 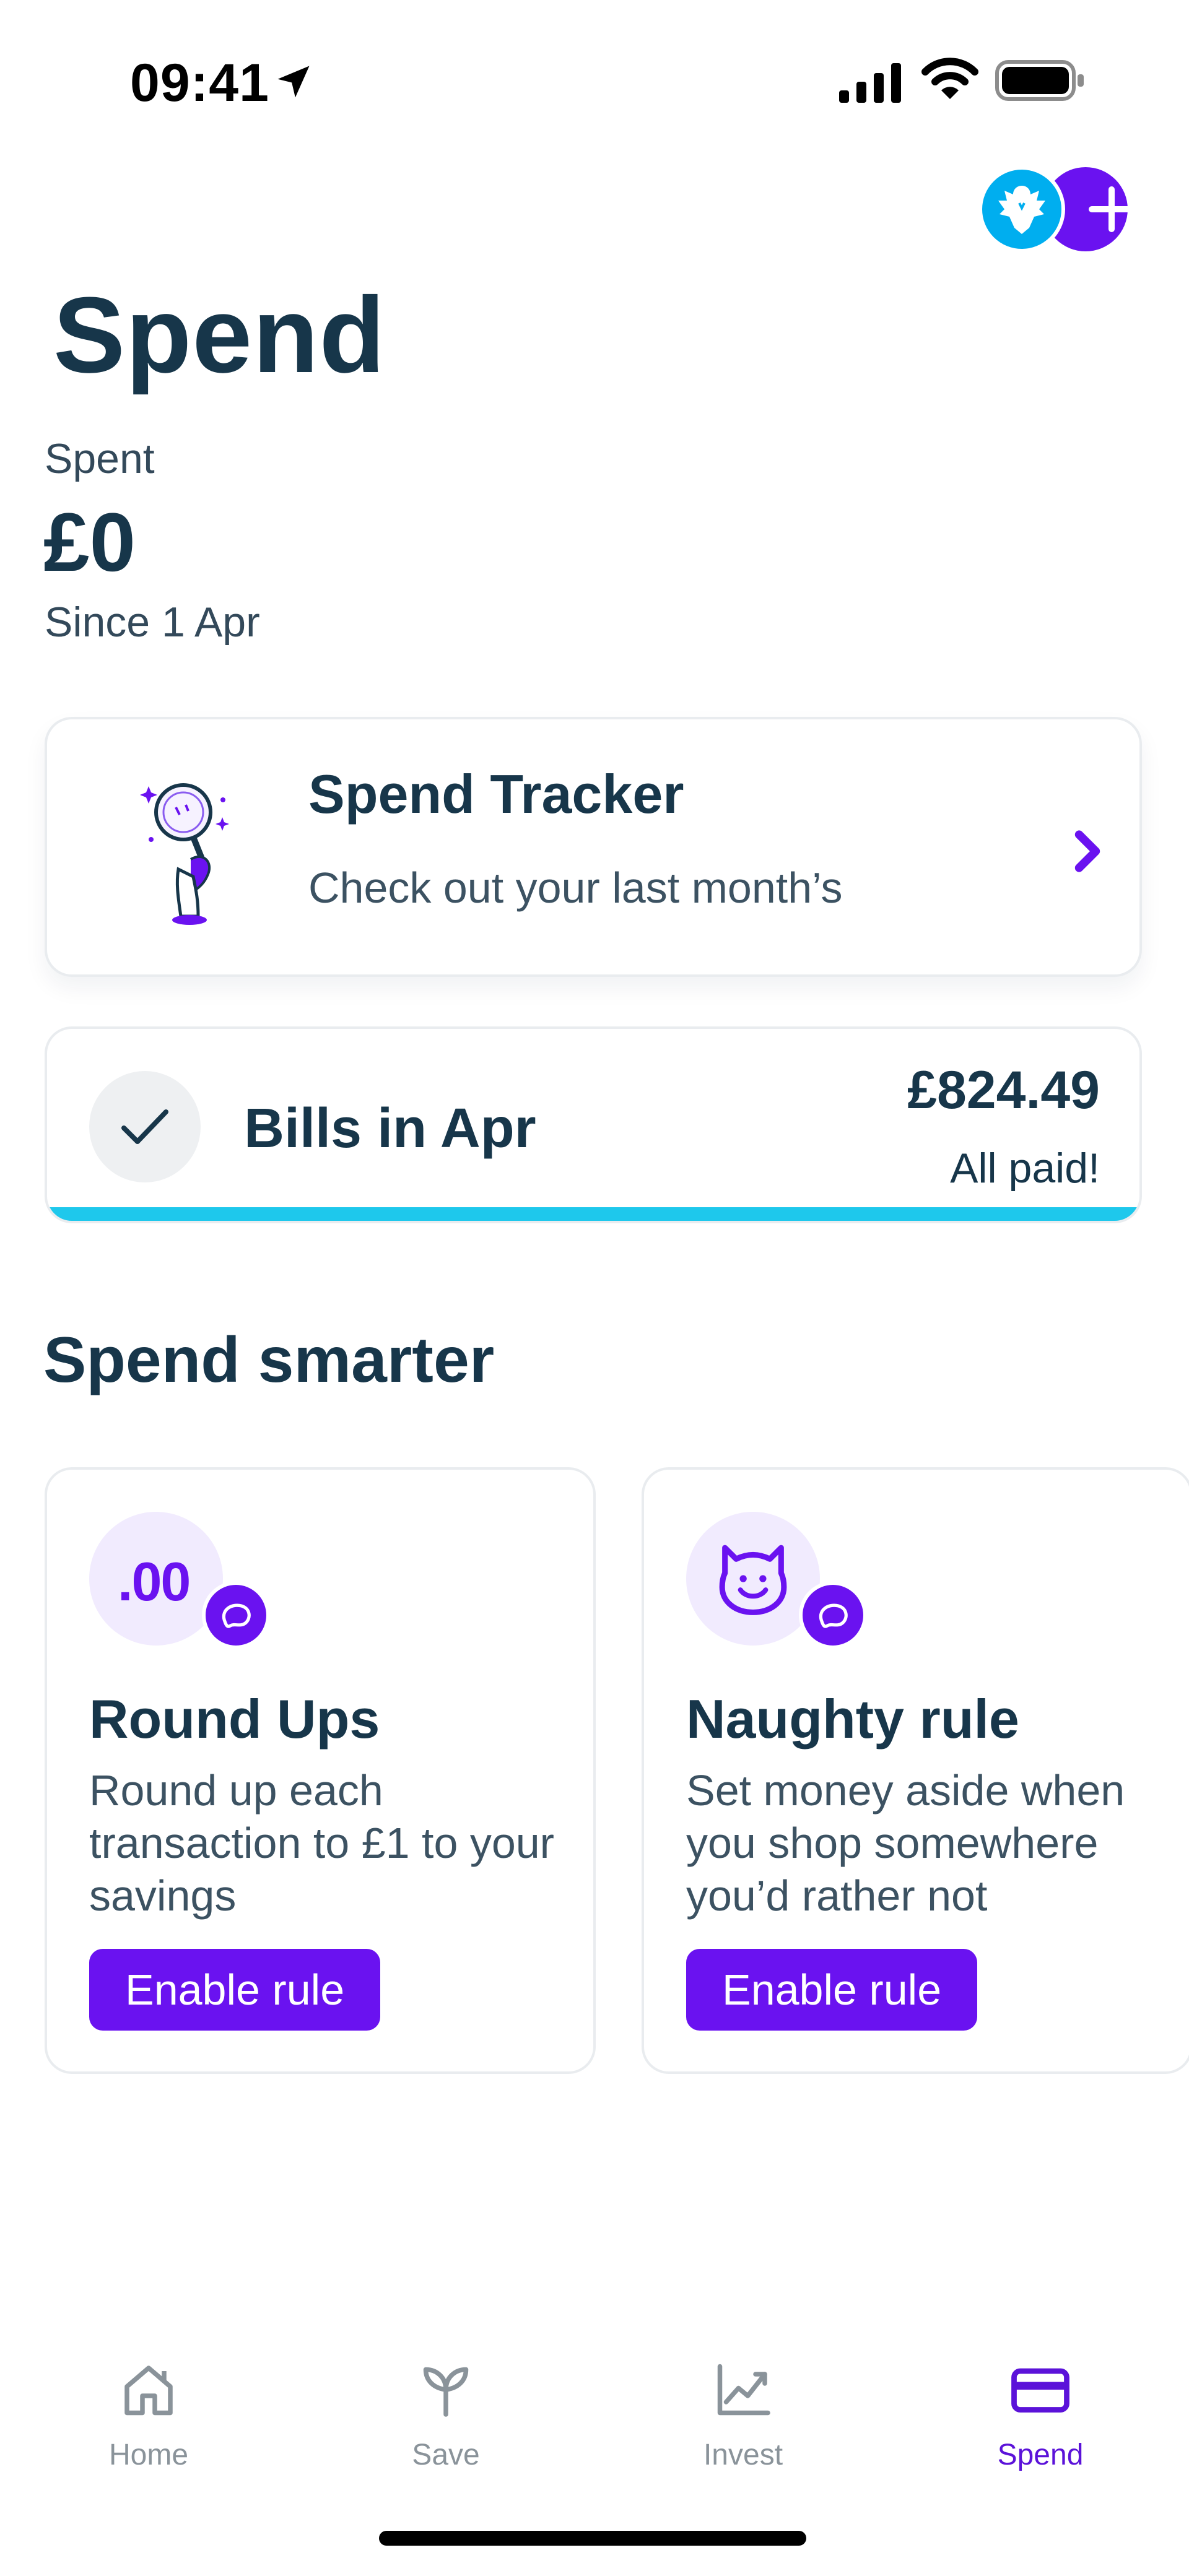 What do you see at coordinates (1112, 209) in the screenshot?
I see `plus-icon` at bounding box center [1112, 209].